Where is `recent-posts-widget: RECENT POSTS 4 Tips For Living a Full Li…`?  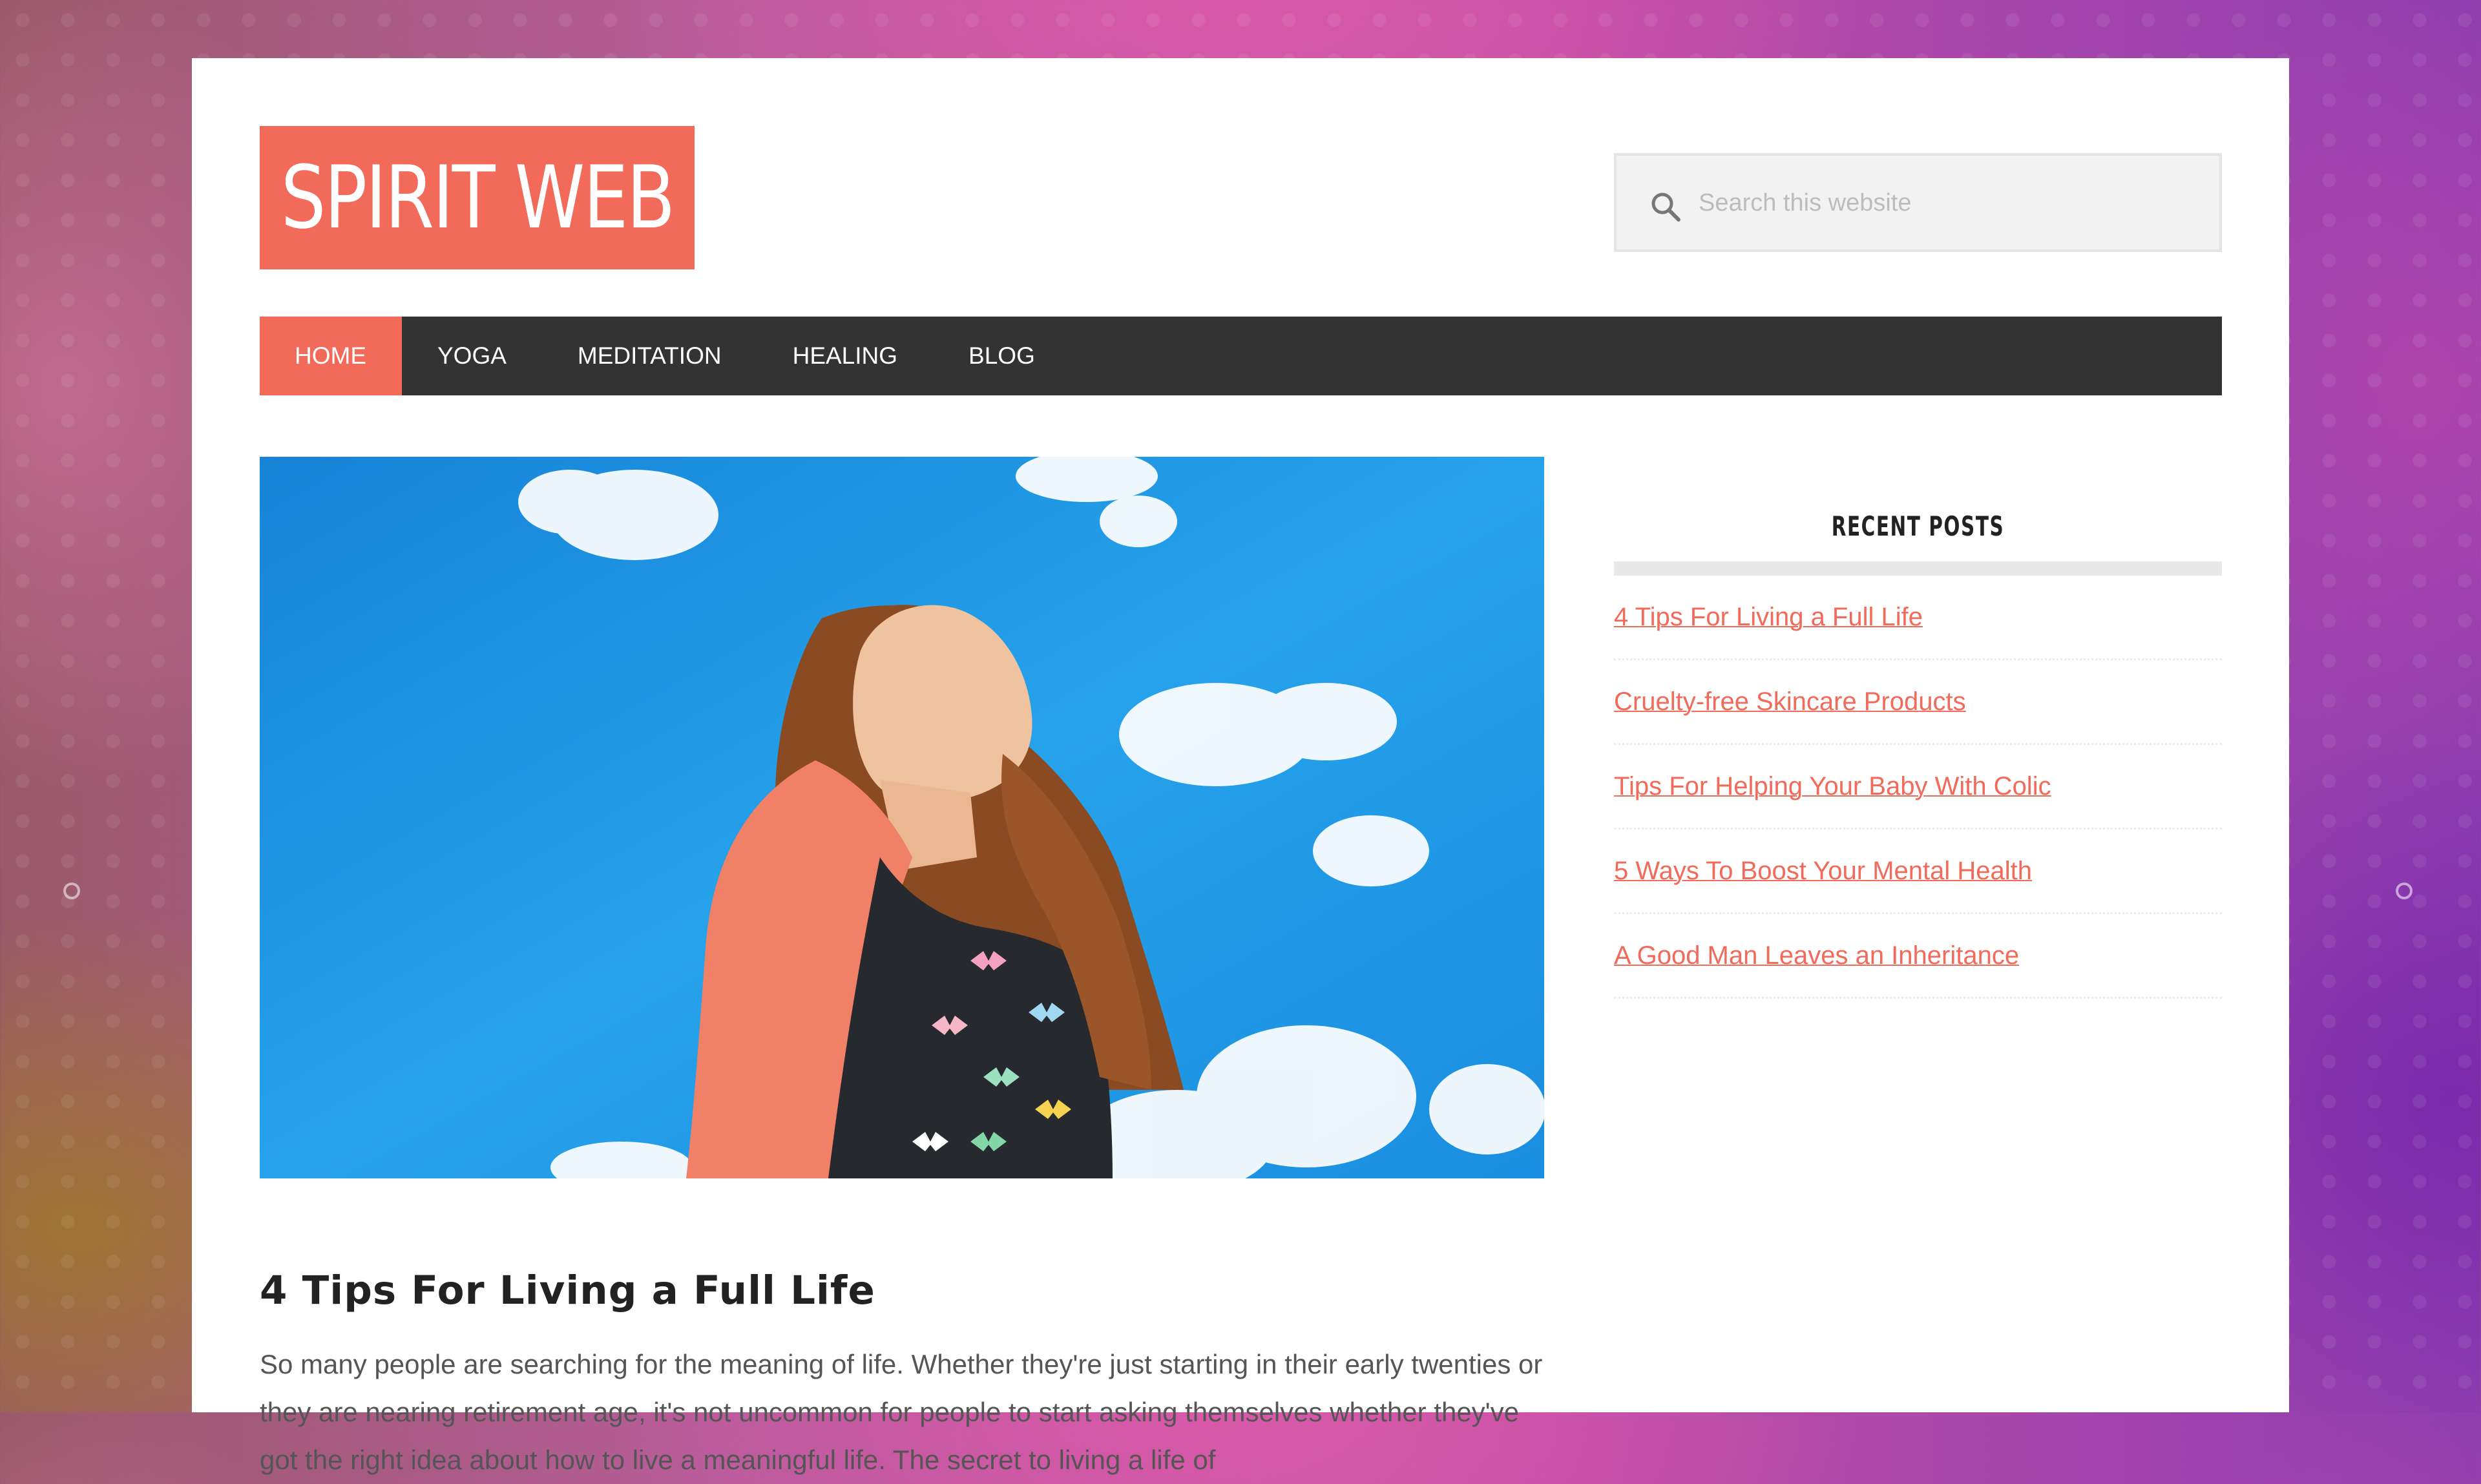 recent-posts-widget: RECENT POSTS 4 Tips For Living a Full Li… is located at coordinates (1918, 755).